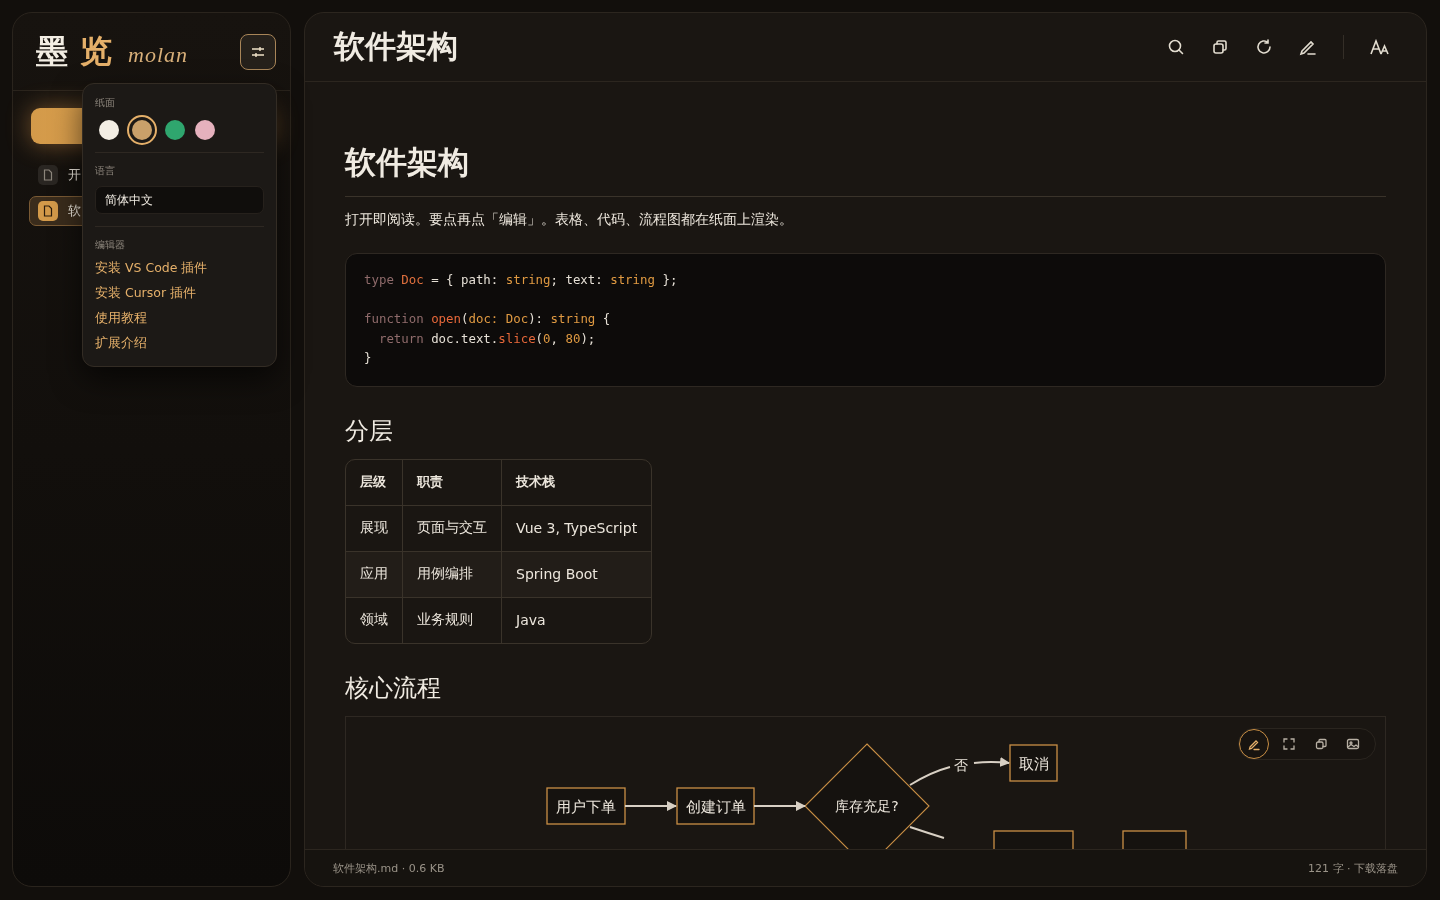 Image resolution: width=1440 pixels, height=900 pixels. What do you see at coordinates (1176, 47) in the screenshot?
I see `search-icon` at bounding box center [1176, 47].